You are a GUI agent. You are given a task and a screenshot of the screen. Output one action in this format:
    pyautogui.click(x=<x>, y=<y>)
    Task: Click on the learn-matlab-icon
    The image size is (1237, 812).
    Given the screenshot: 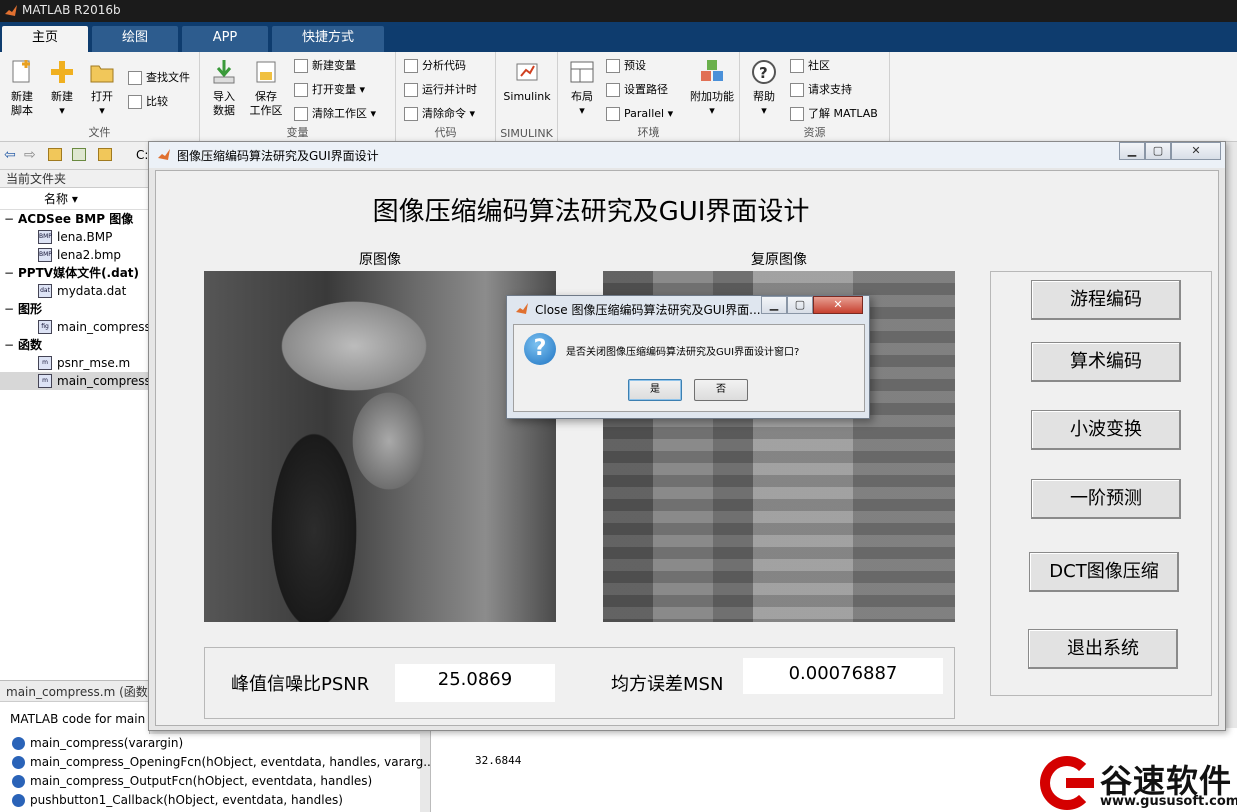 What is the action you would take?
    pyautogui.click(x=797, y=114)
    